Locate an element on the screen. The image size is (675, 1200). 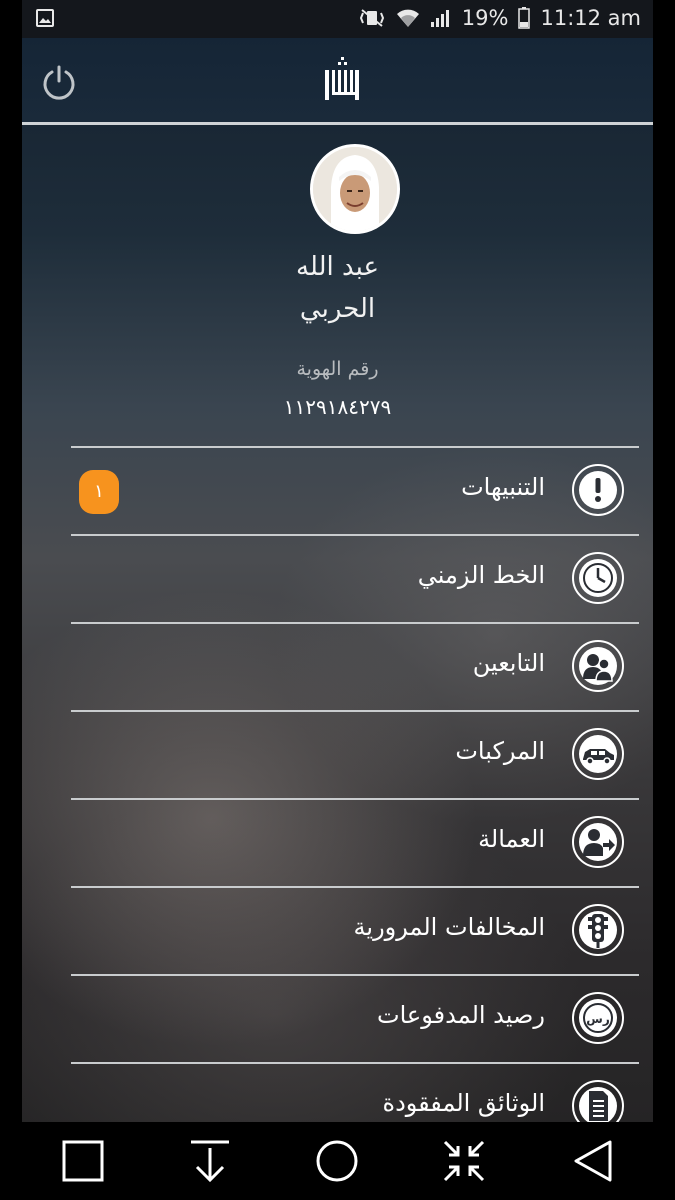
absher-logo is located at coordinates (342, 78).